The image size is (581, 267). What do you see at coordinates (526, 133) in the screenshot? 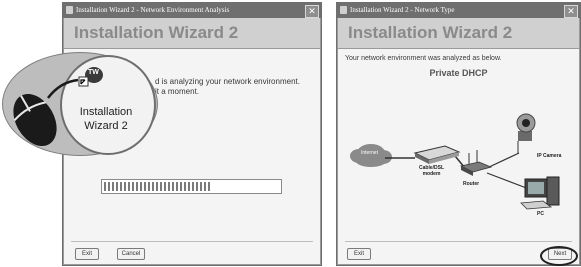
I see `ip-camera-icon` at bounding box center [526, 133].